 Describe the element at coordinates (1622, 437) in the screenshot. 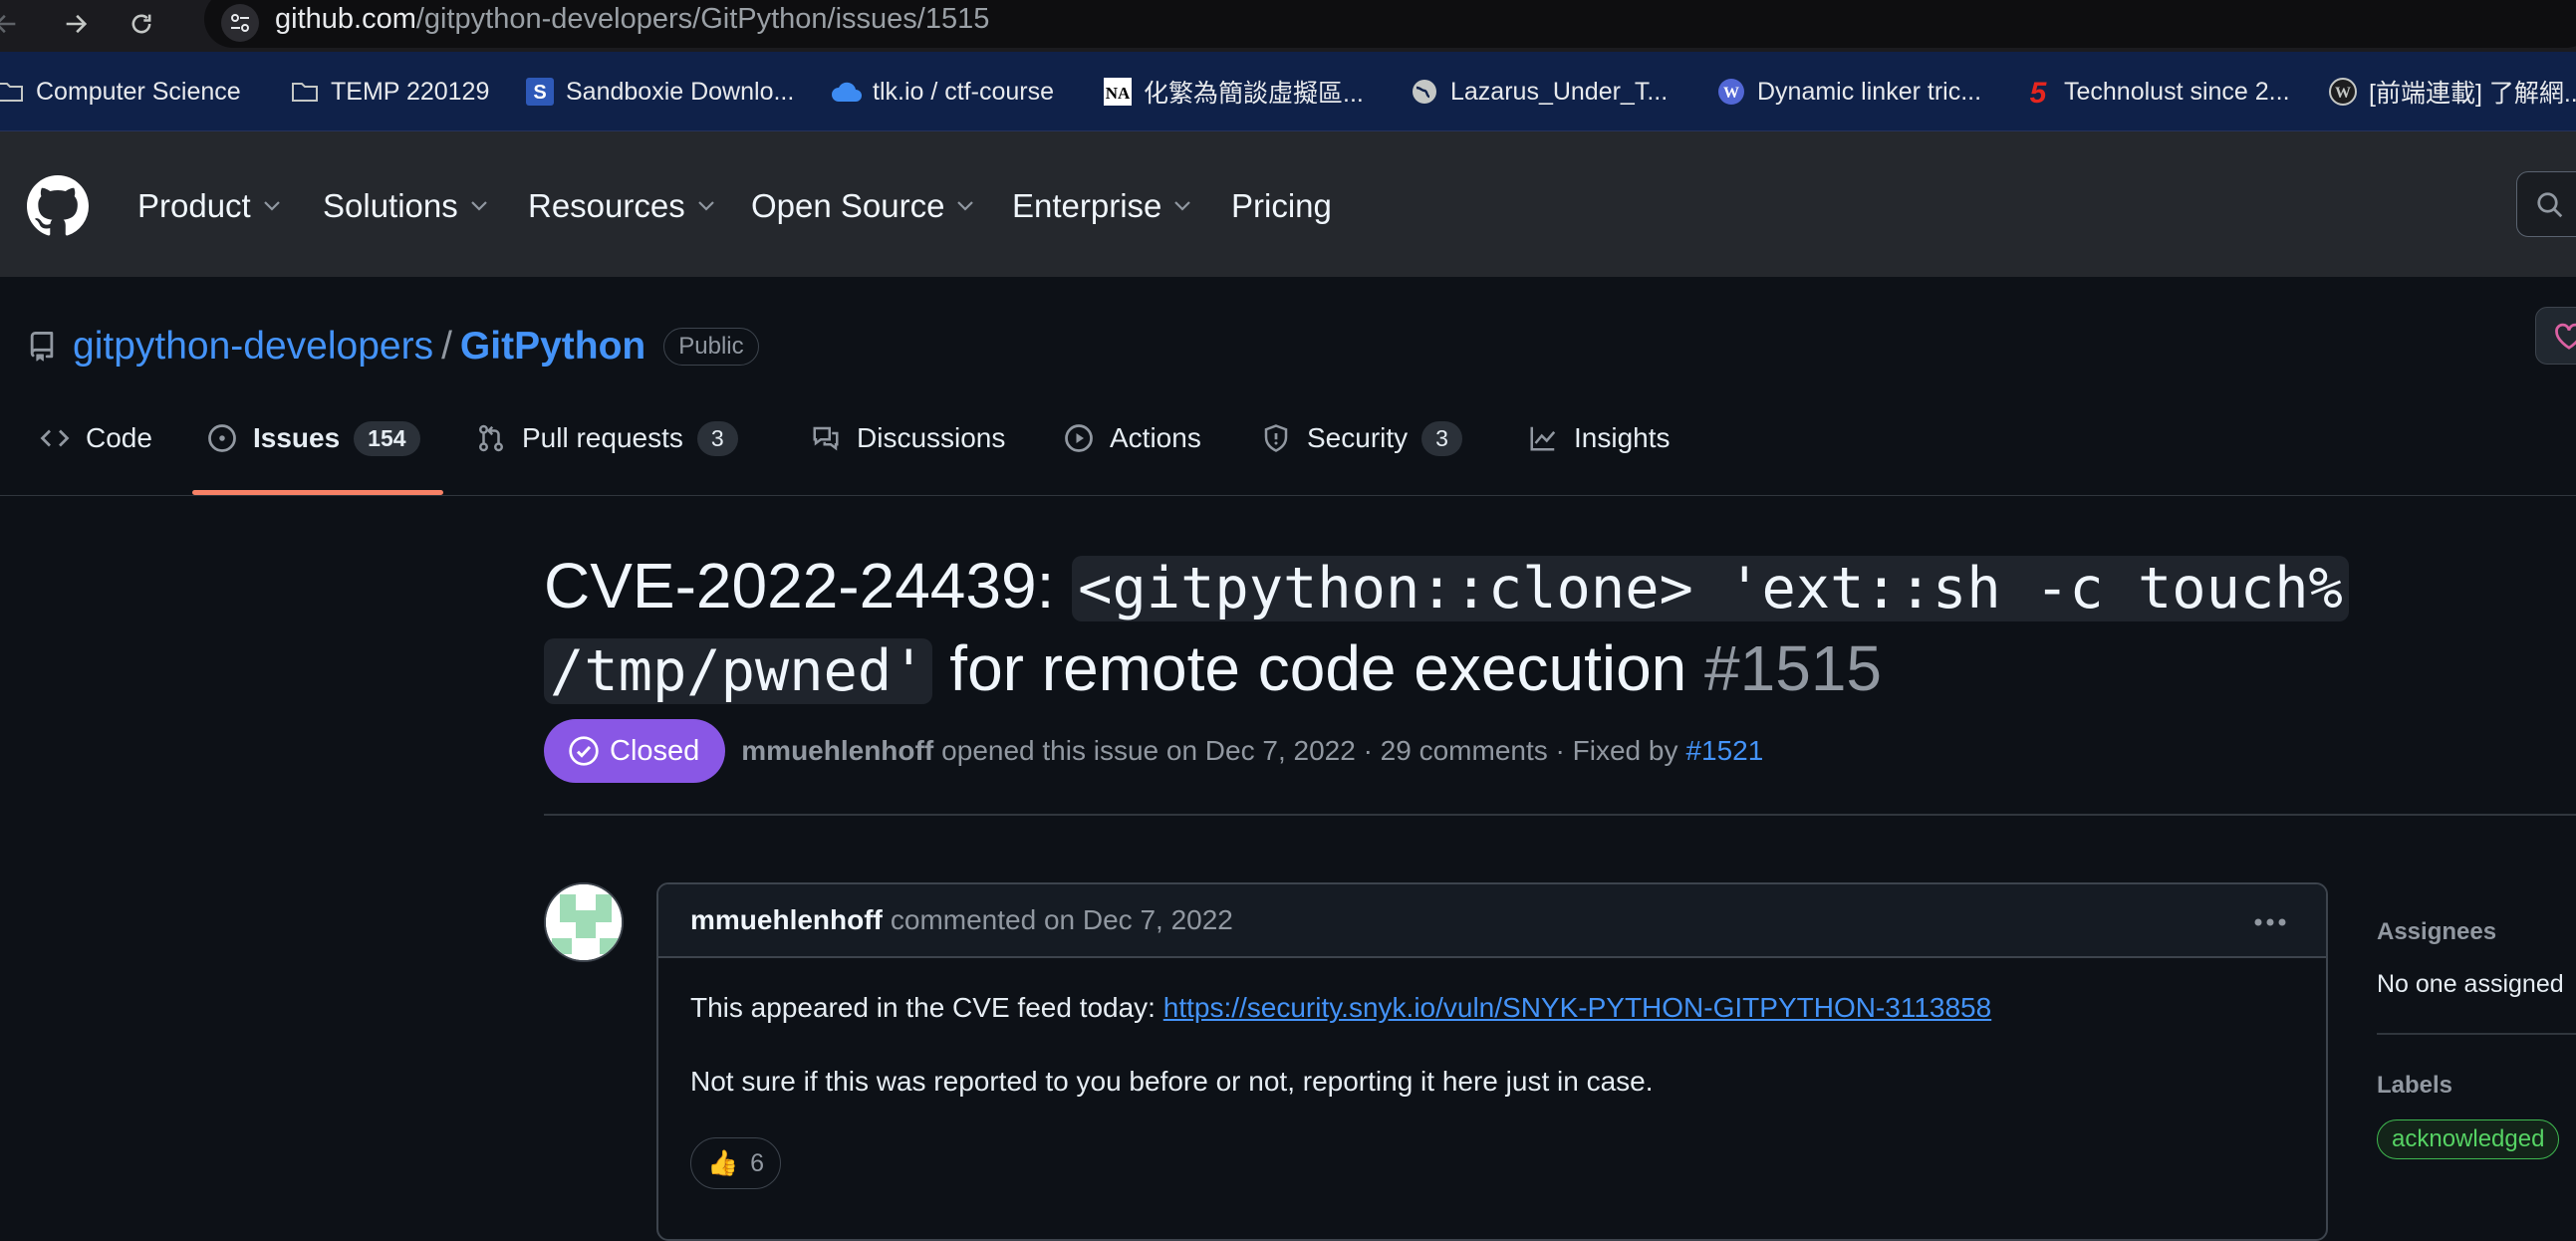

I see `tab-label: Insights` at that location.